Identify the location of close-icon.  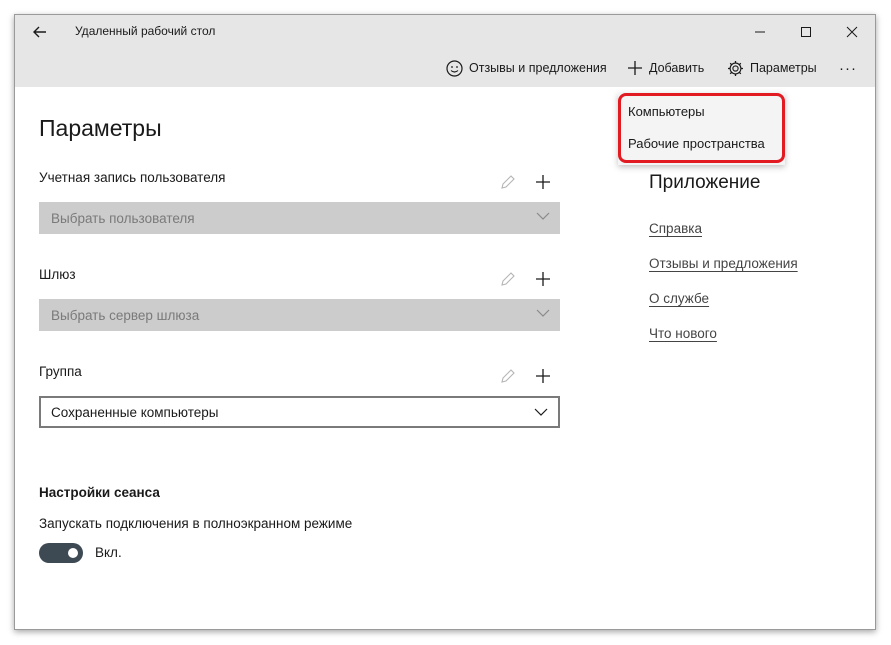
(852, 32).